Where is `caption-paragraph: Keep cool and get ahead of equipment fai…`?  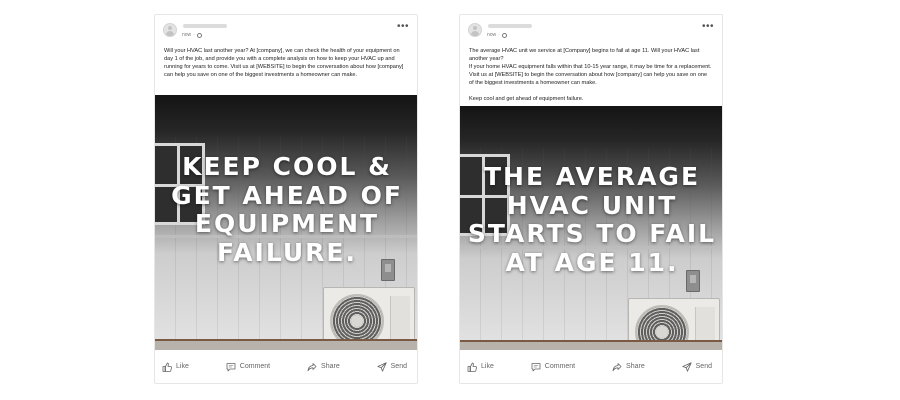 caption-paragraph: Keep cool and get ahead of equipment fai… is located at coordinates (526, 99).